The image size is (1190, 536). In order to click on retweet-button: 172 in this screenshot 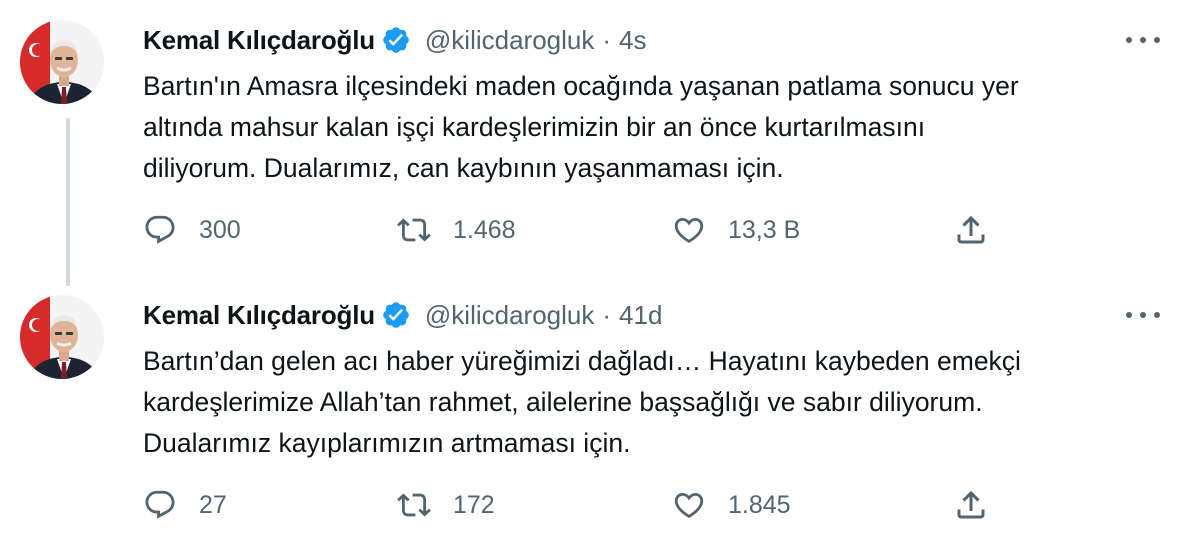, I will do `click(446, 505)`.